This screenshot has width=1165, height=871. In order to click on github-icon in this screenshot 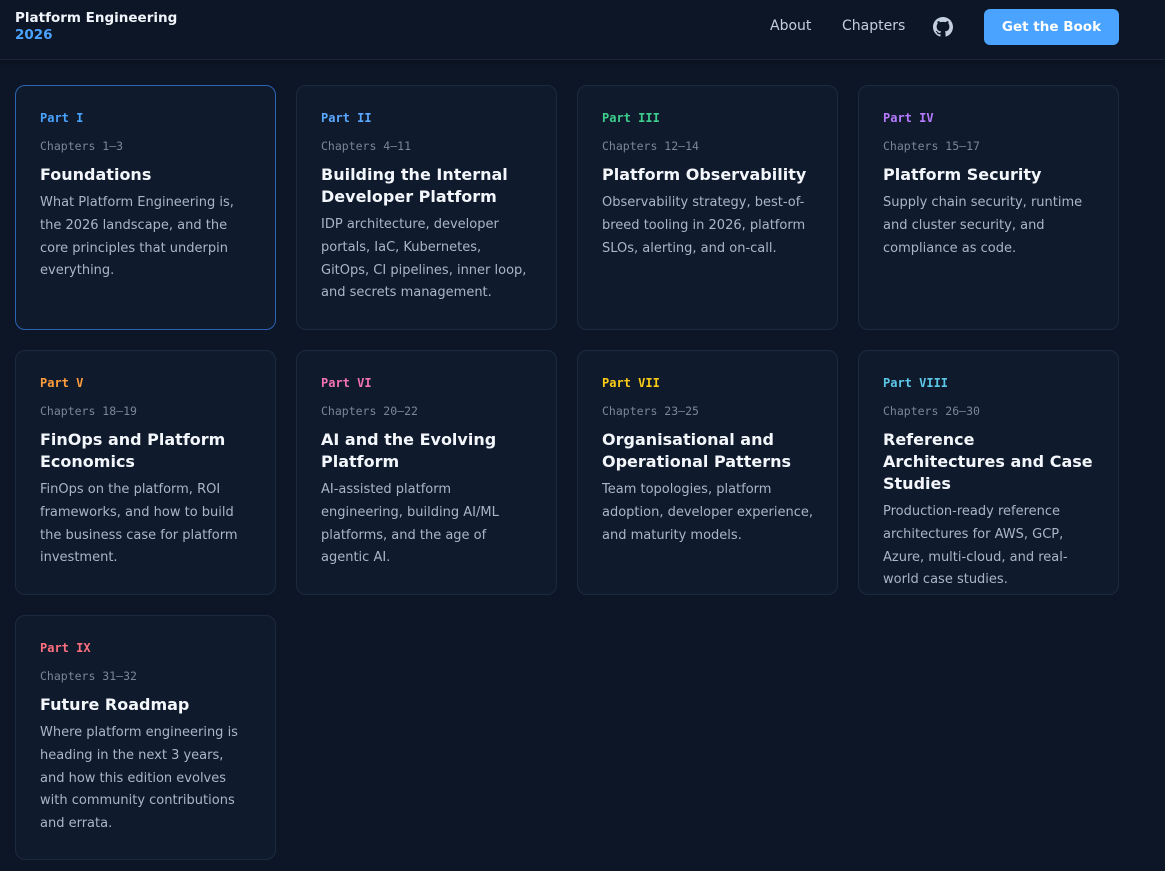, I will do `click(943, 27)`.